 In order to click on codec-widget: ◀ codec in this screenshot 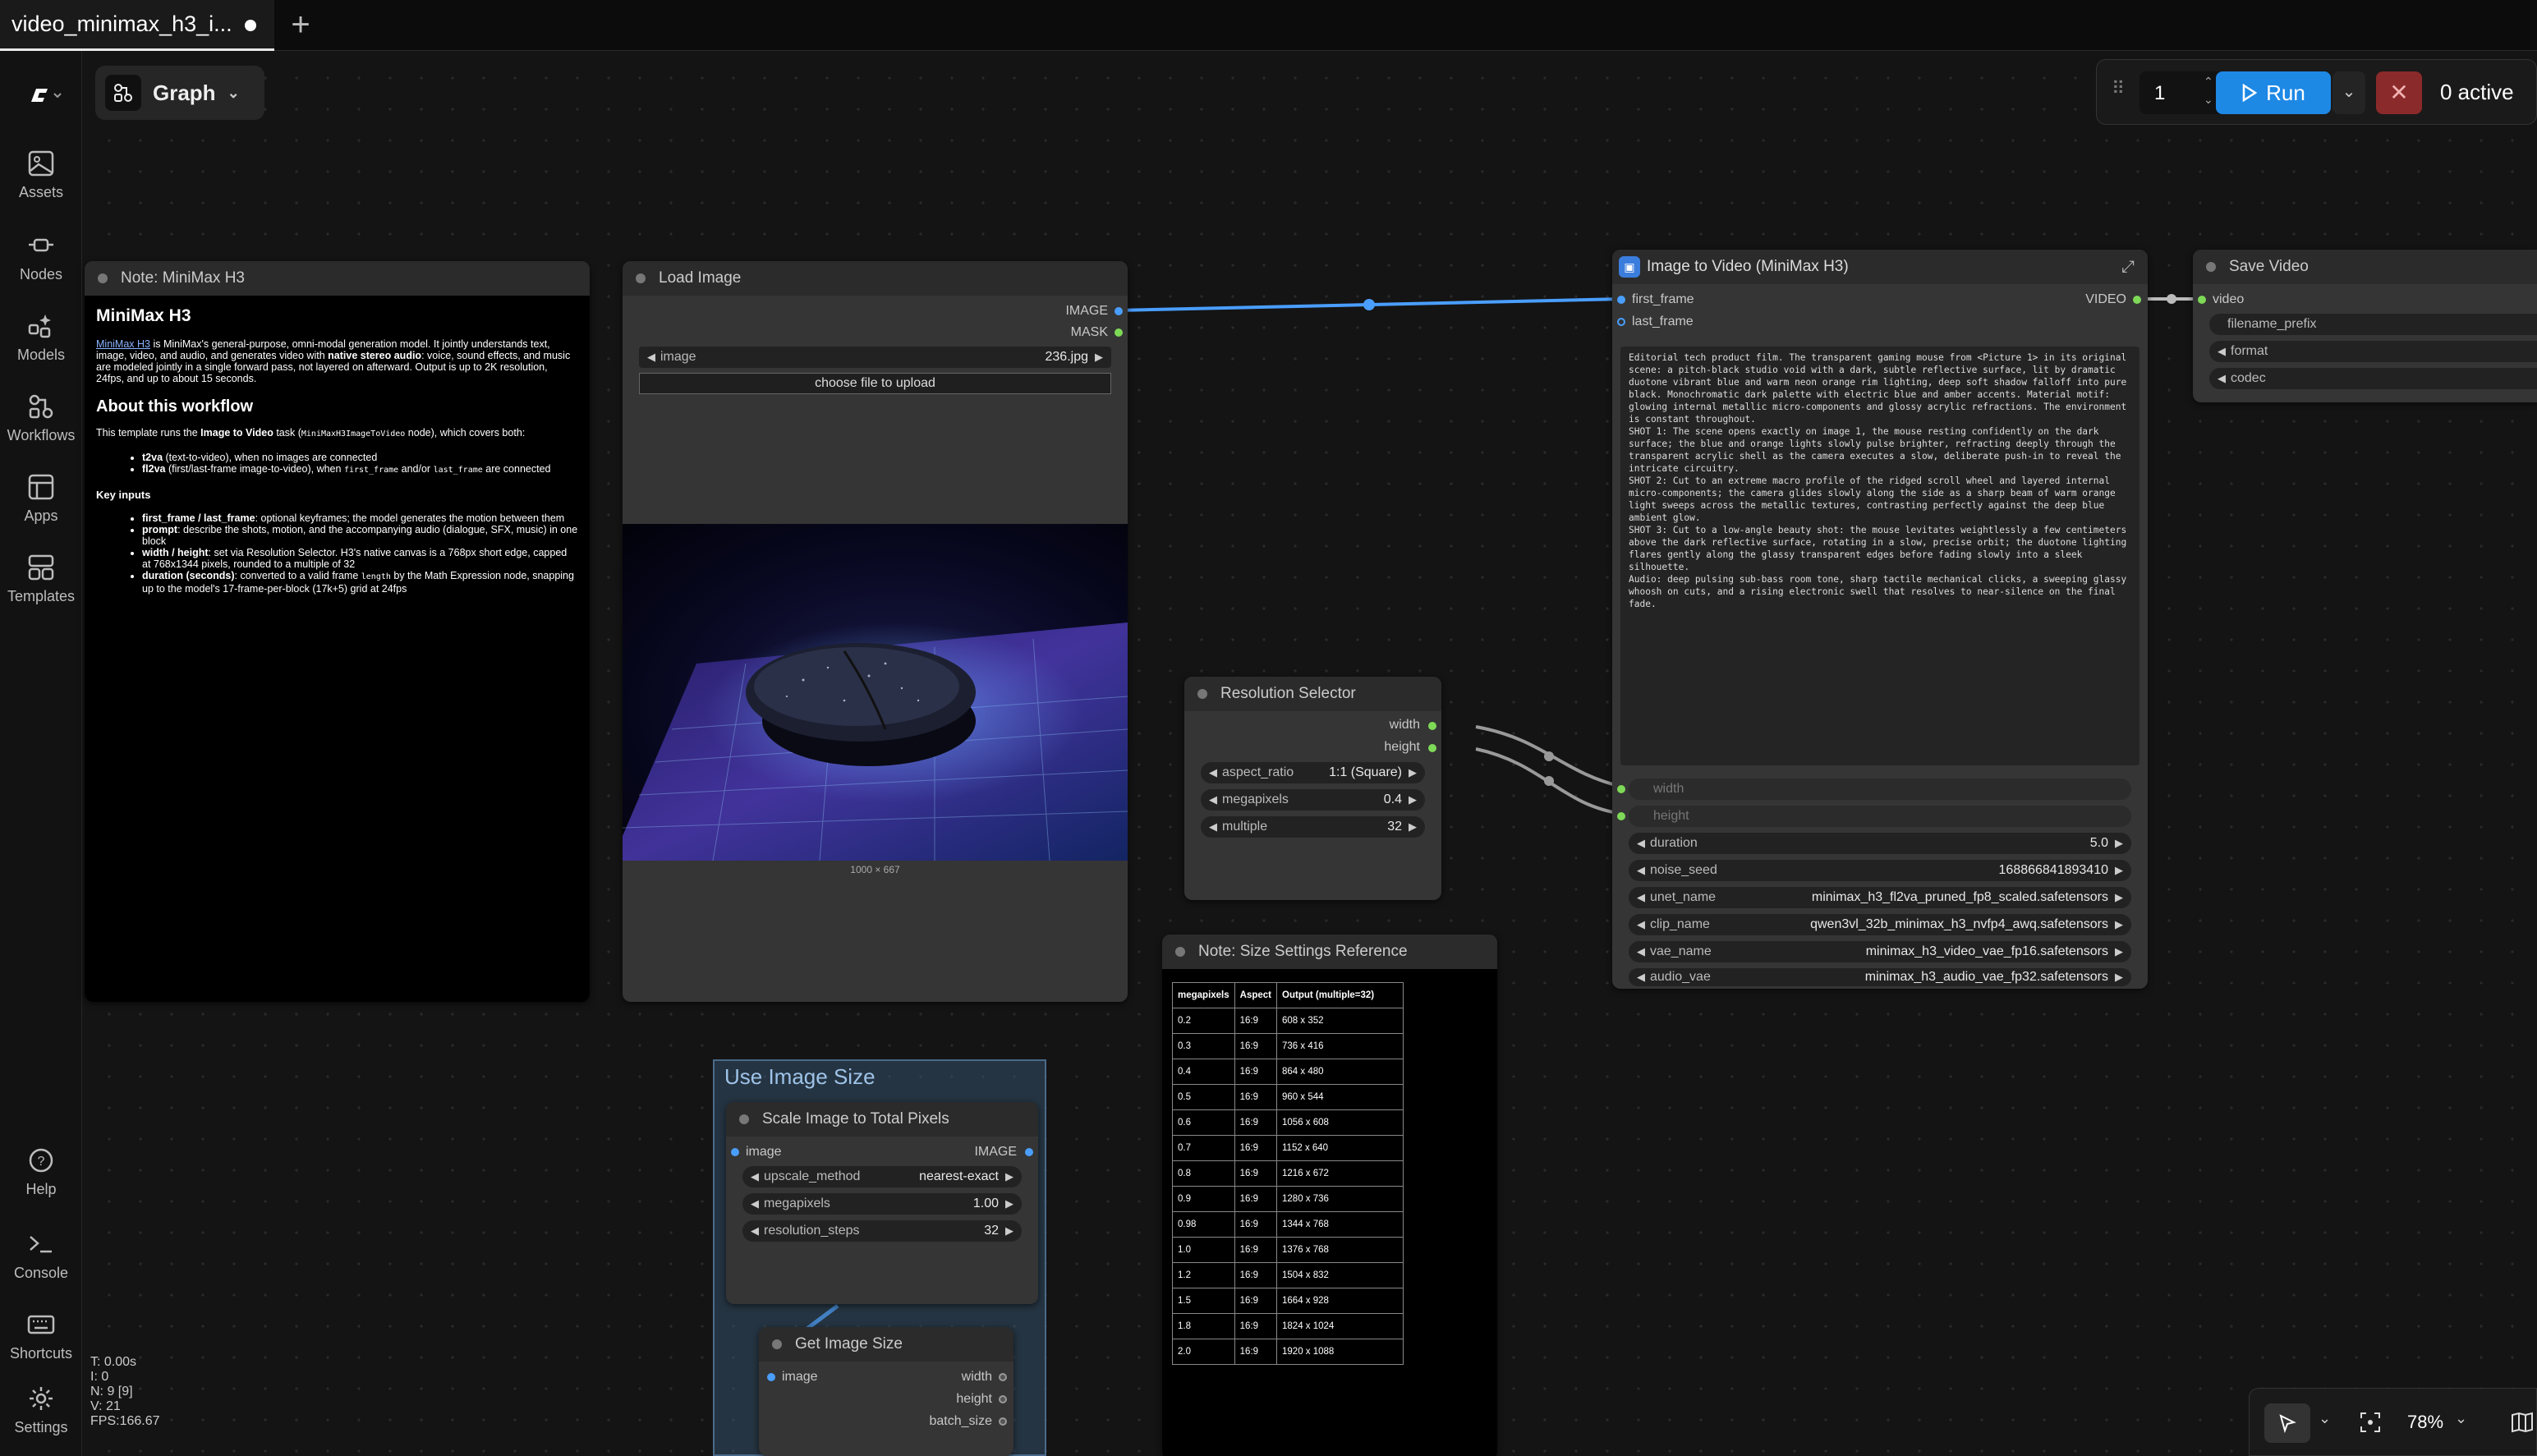, I will do `click(2373, 378)`.